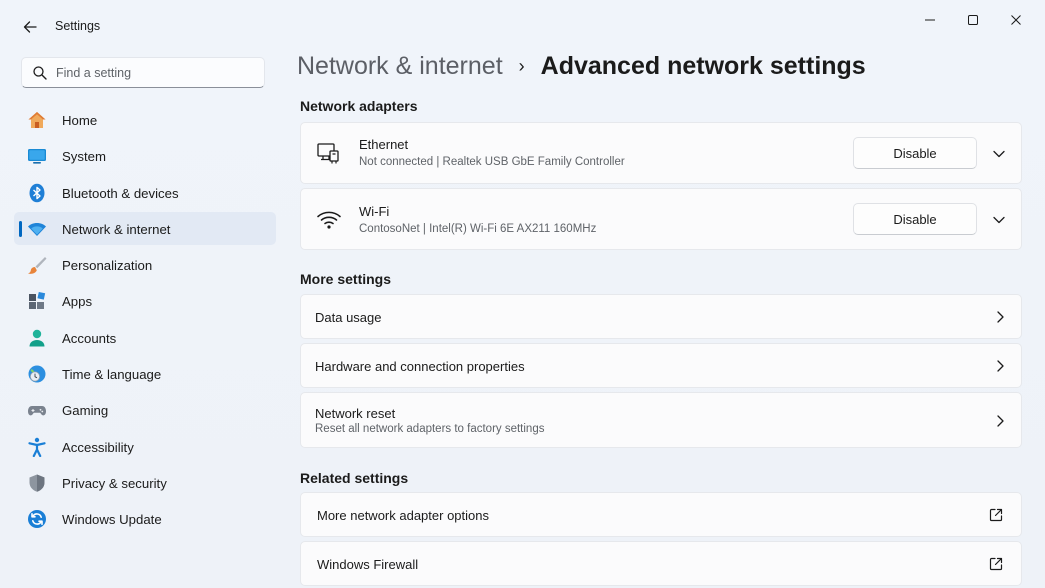 The image size is (1045, 588). I want to click on close-button, so click(1016, 20).